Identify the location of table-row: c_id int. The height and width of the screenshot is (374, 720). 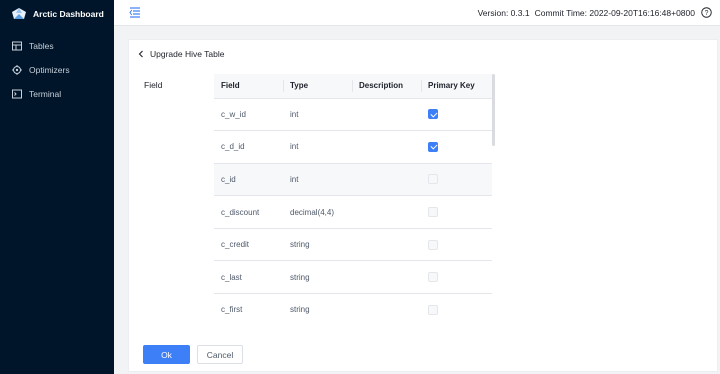
(353, 180).